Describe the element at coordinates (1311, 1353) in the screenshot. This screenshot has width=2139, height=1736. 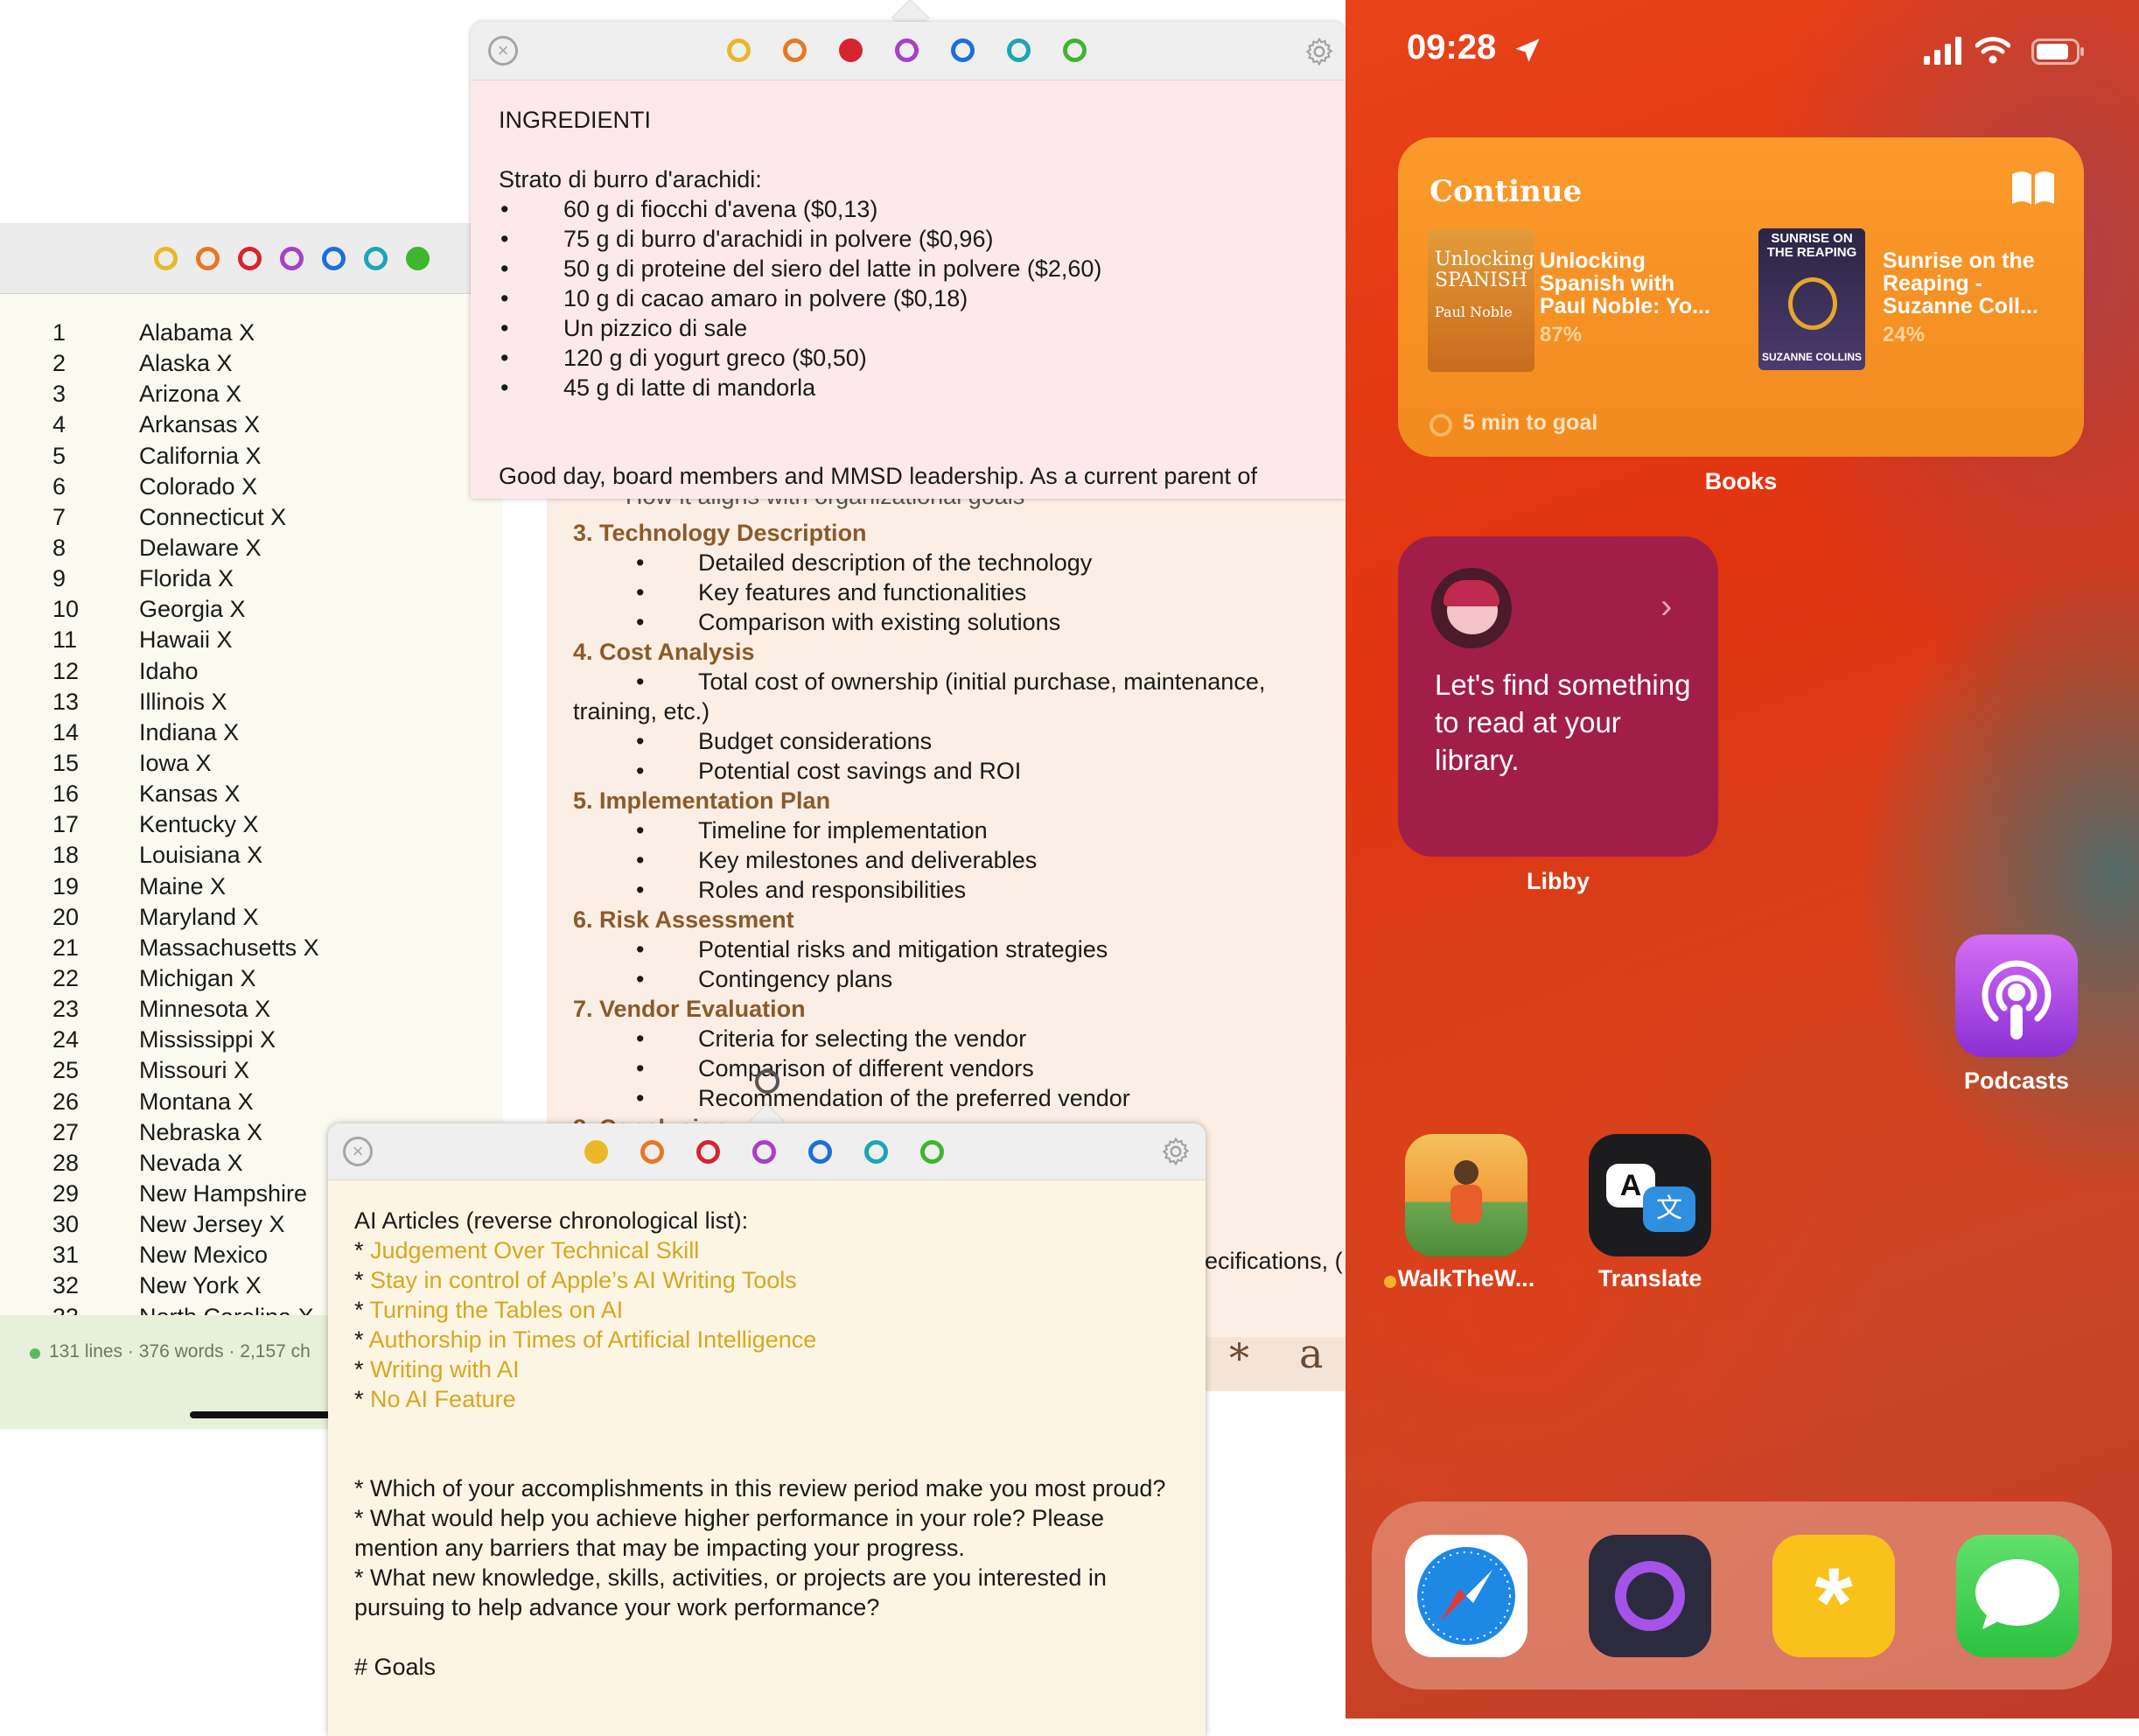
I see `font-button: a` at that location.